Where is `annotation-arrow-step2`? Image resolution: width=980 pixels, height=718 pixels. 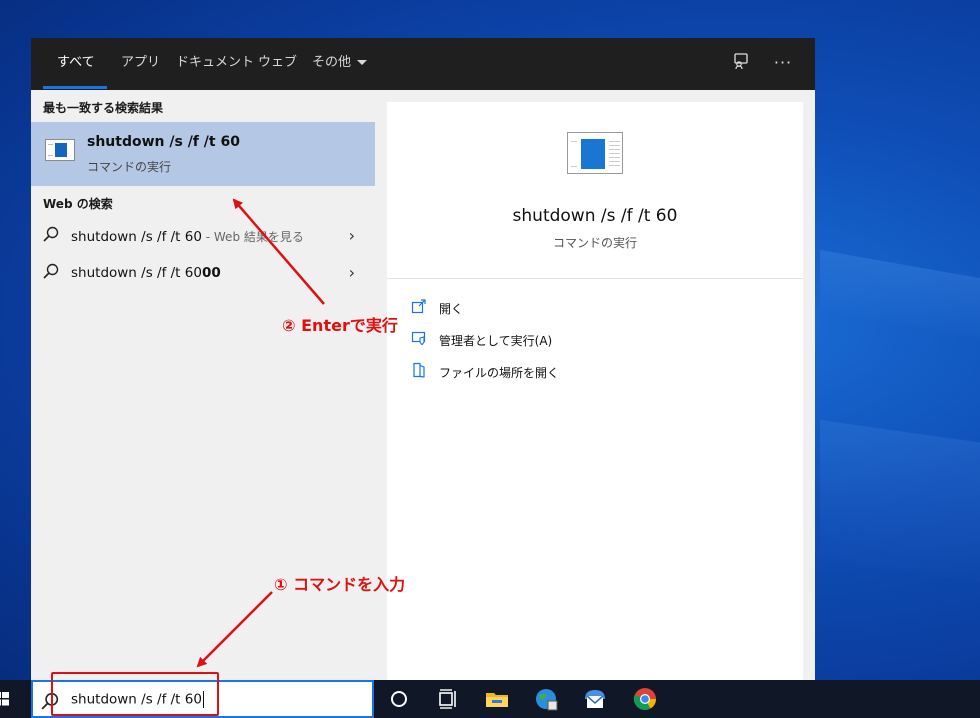
annotation-arrow-step2 is located at coordinates (278, 251).